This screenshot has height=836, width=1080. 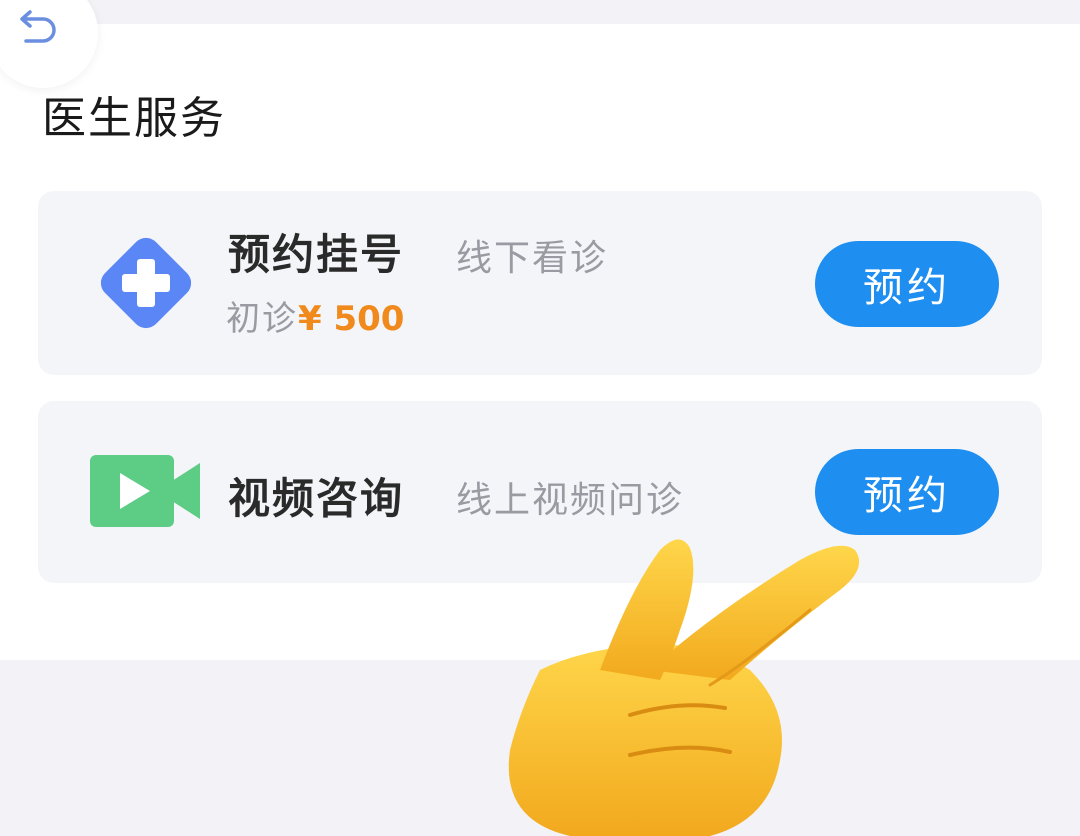 What do you see at coordinates (532, 258) in the screenshot?
I see `service-subtitle: 线下看诊` at bounding box center [532, 258].